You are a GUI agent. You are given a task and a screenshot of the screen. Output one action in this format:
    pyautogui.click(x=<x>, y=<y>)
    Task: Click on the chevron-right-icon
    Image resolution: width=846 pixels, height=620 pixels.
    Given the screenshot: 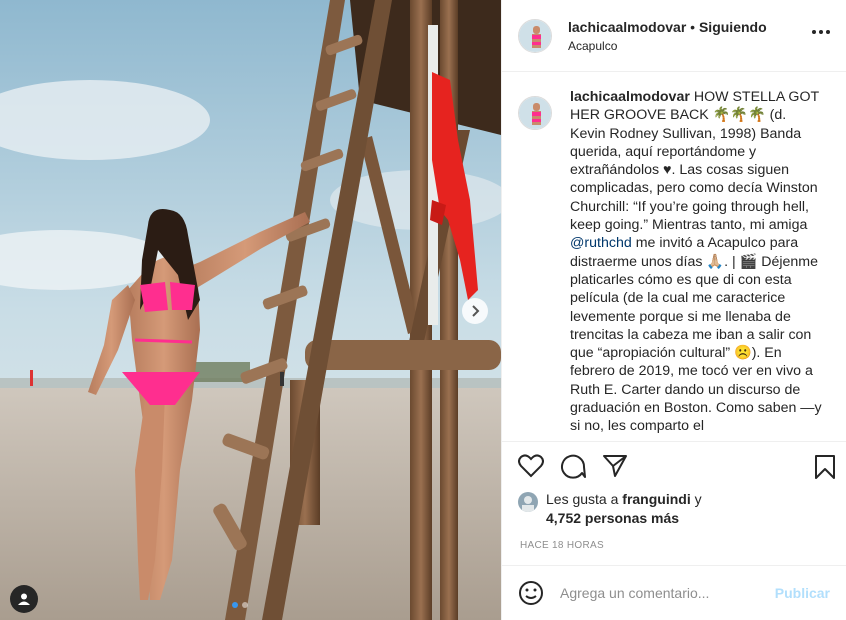 What is the action you would take?
    pyautogui.click(x=476, y=311)
    